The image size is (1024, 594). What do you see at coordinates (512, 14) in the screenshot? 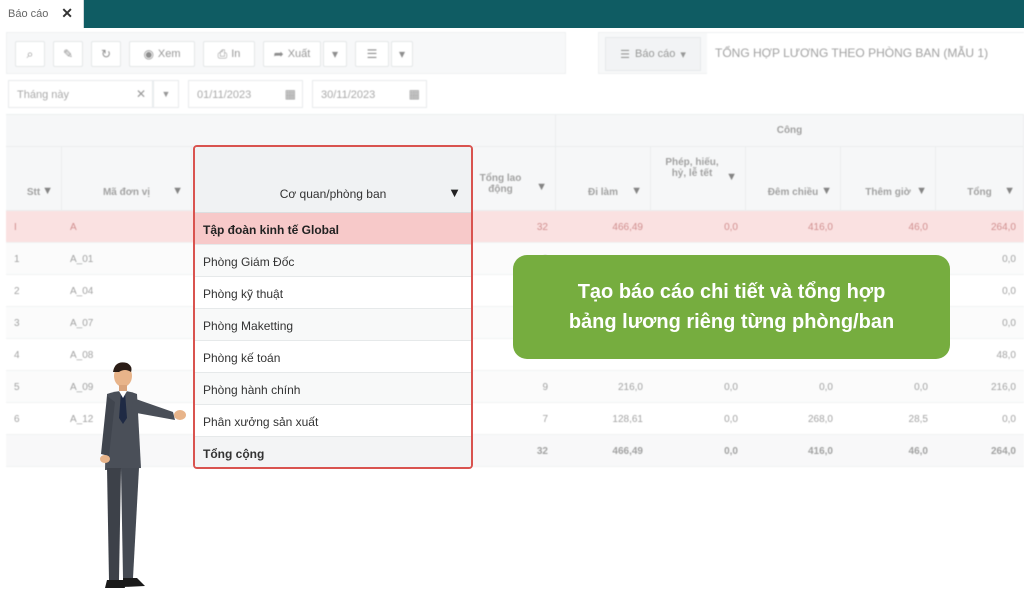
I see `app-top-bar: Báo cáo ✕` at bounding box center [512, 14].